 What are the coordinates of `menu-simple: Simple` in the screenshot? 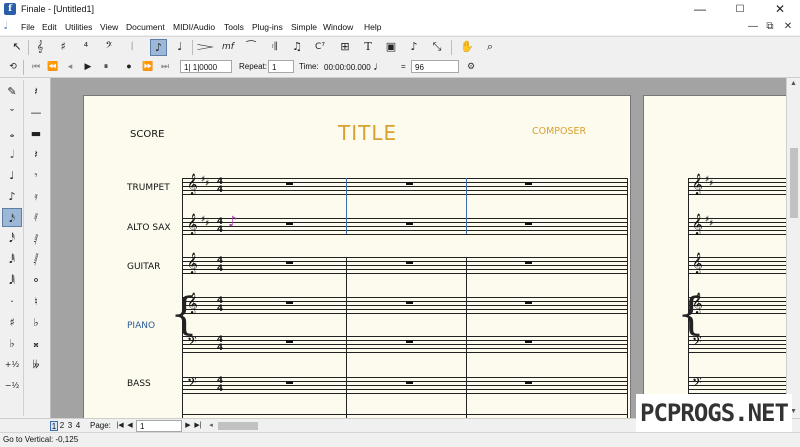 It's located at (304, 27).